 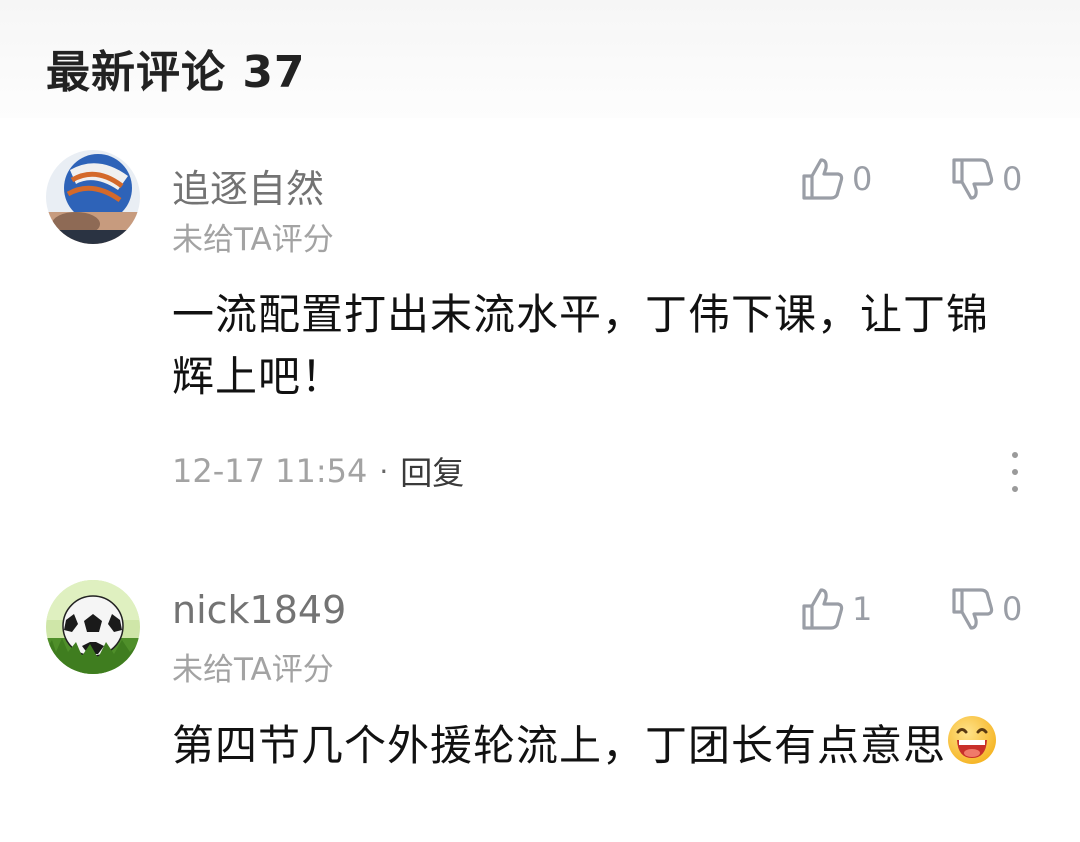 What do you see at coordinates (559, 745) in the screenshot?
I see `comment-text: 第四节几个外援轮流上，丁团长有点意思` at bounding box center [559, 745].